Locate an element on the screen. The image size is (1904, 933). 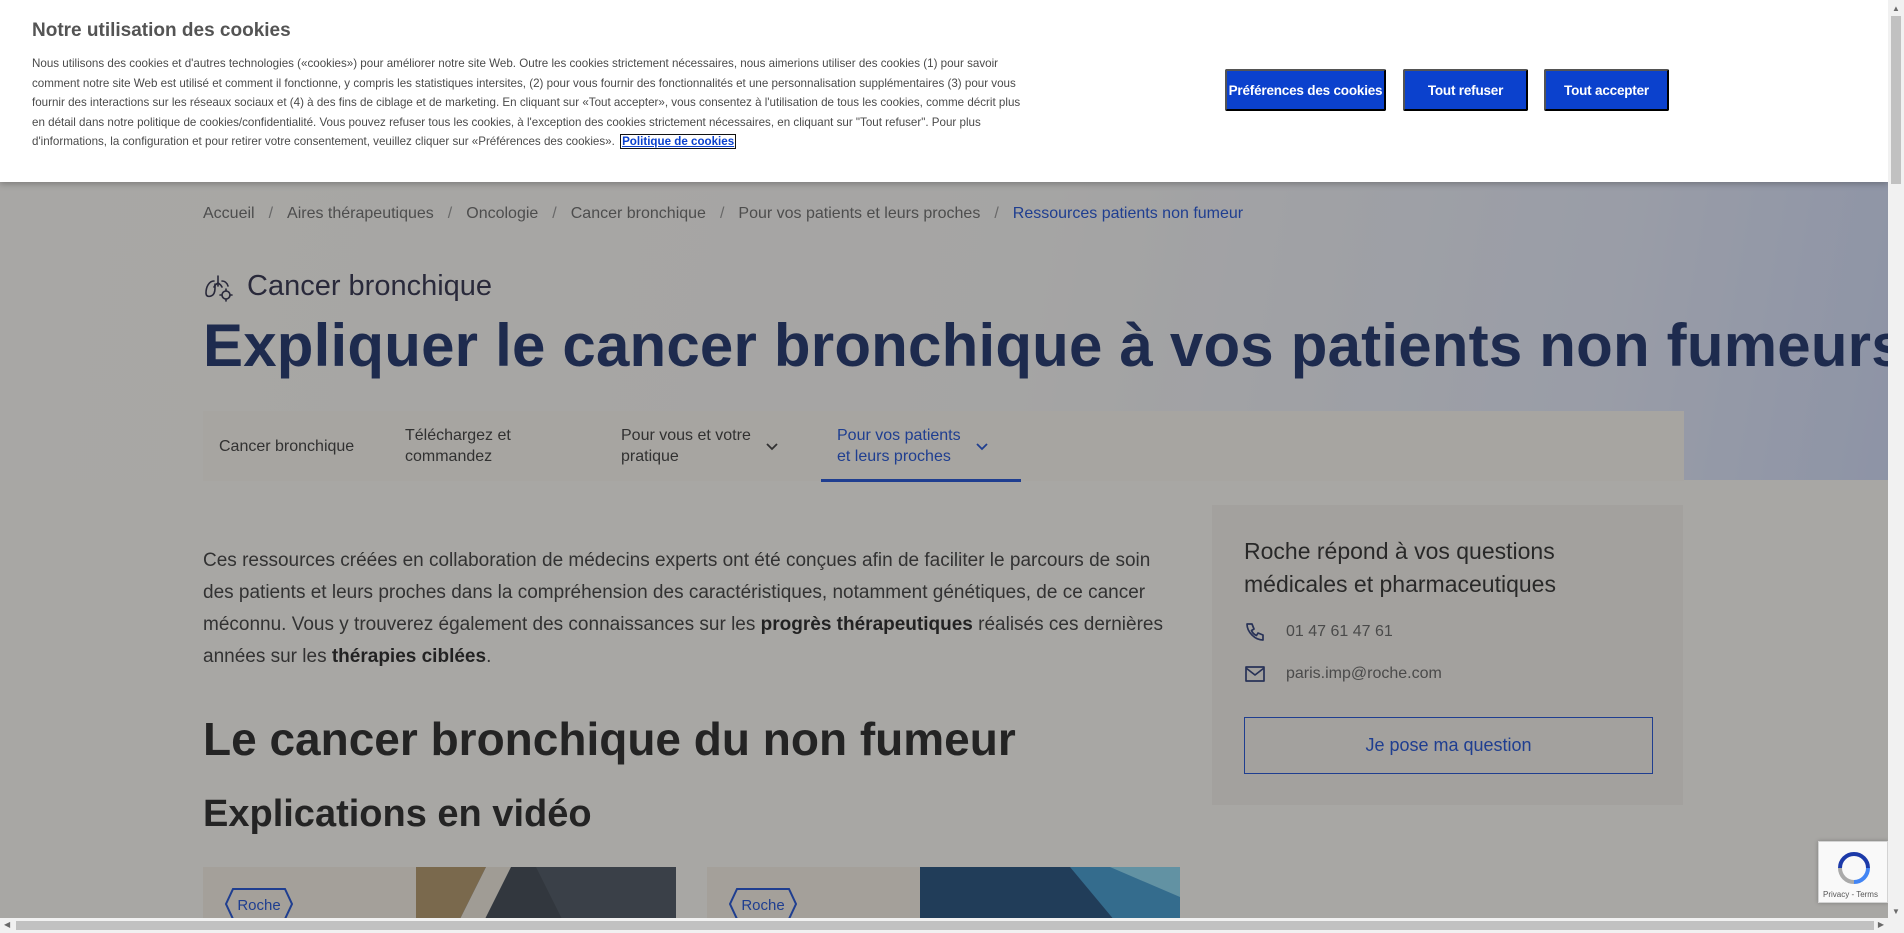
horizontal-scrollbar: ◀ ▶ is located at coordinates (952, 925).